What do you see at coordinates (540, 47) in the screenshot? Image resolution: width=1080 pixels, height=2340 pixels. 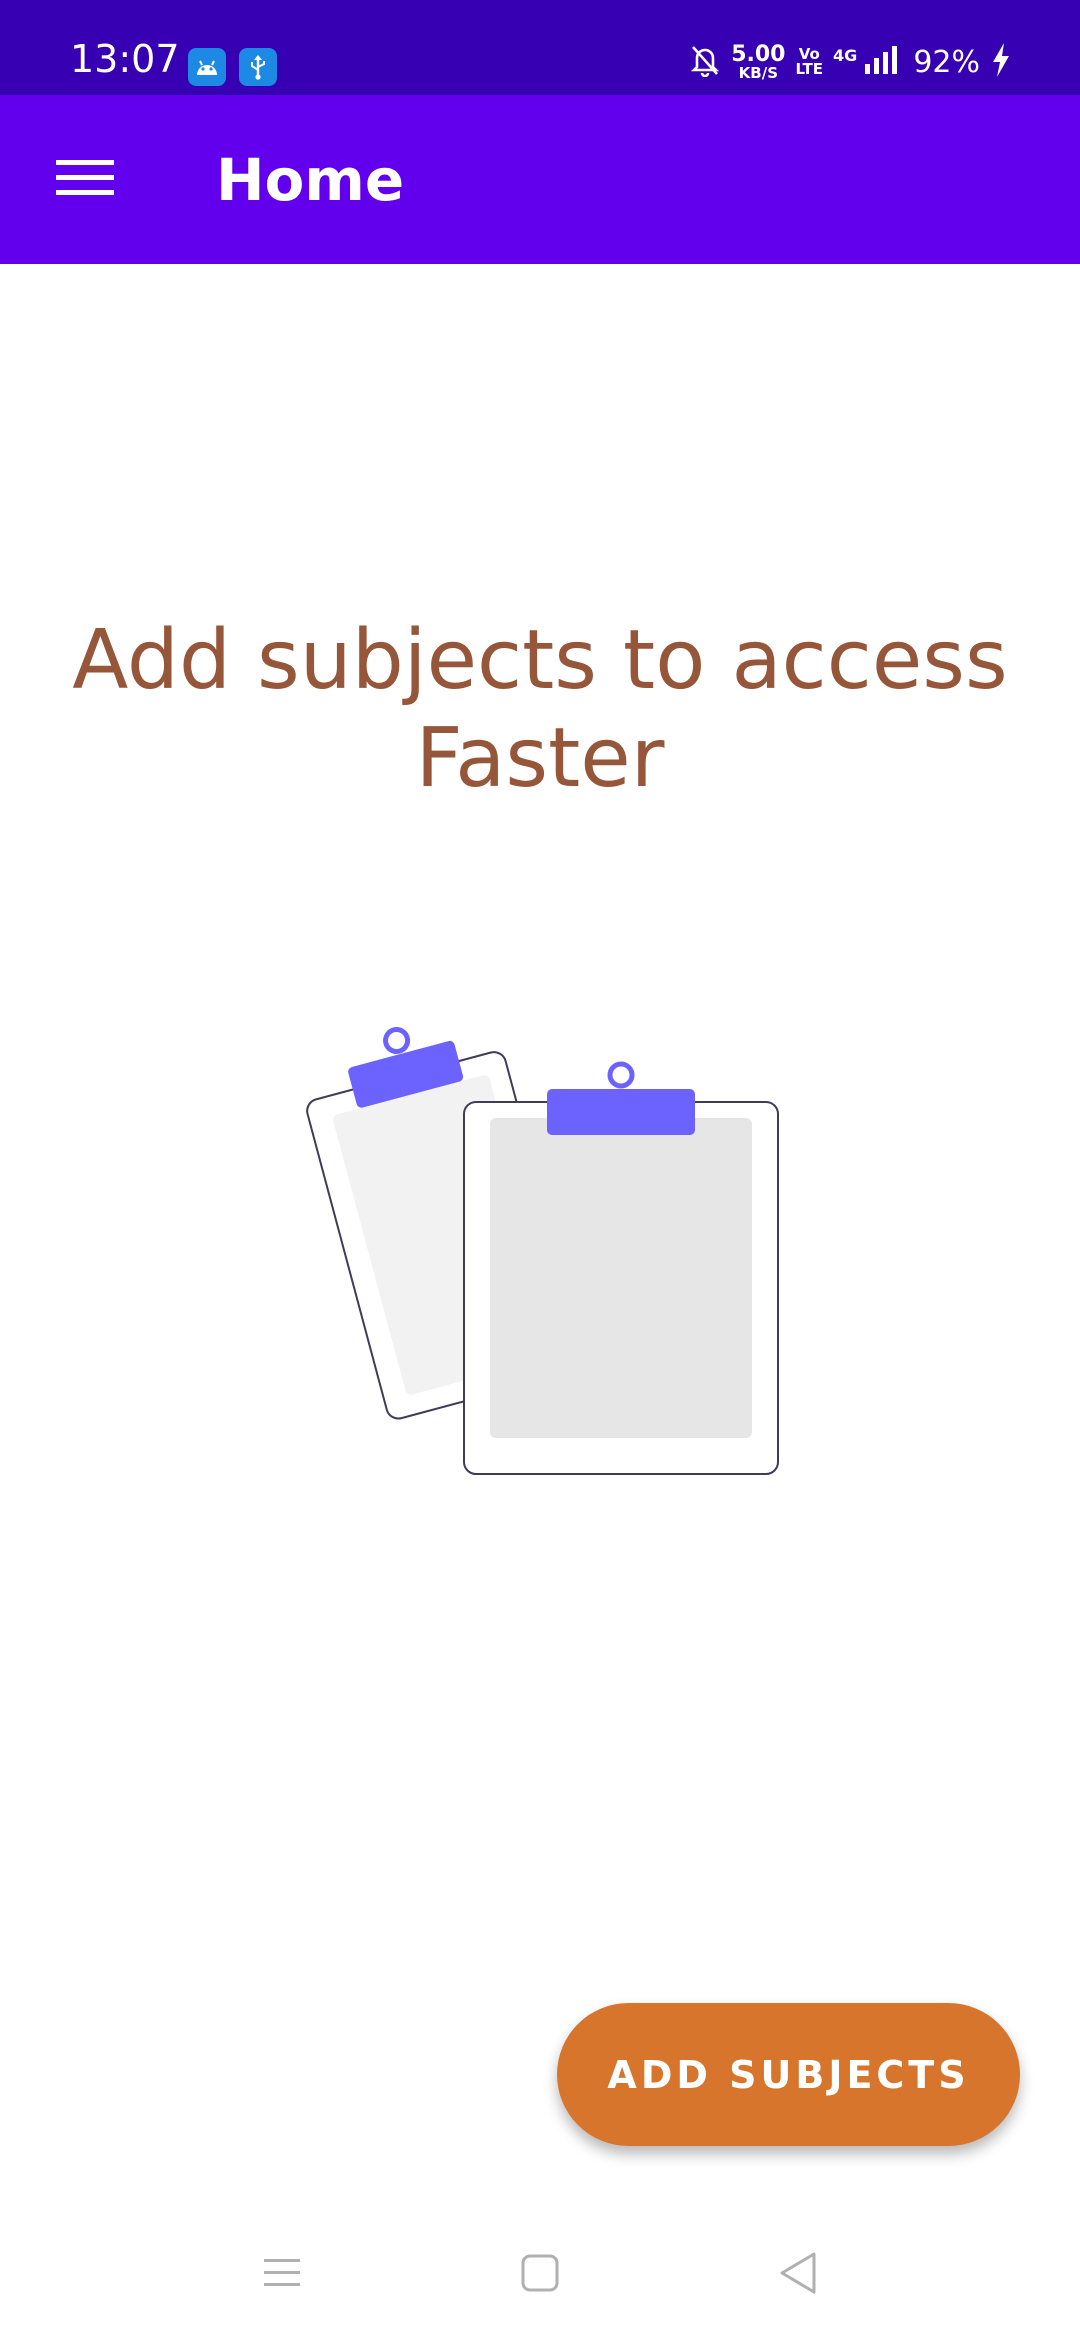 I see `status-bar: 13:07 5.00 KB/S Vo LTE 4G 92%` at bounding box center [540, 47].